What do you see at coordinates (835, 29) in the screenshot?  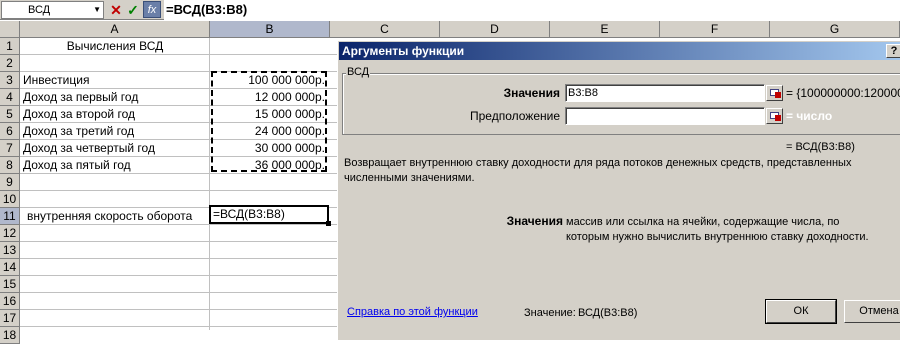 I see `column-header-g: G` at bounding box center [835, 29].